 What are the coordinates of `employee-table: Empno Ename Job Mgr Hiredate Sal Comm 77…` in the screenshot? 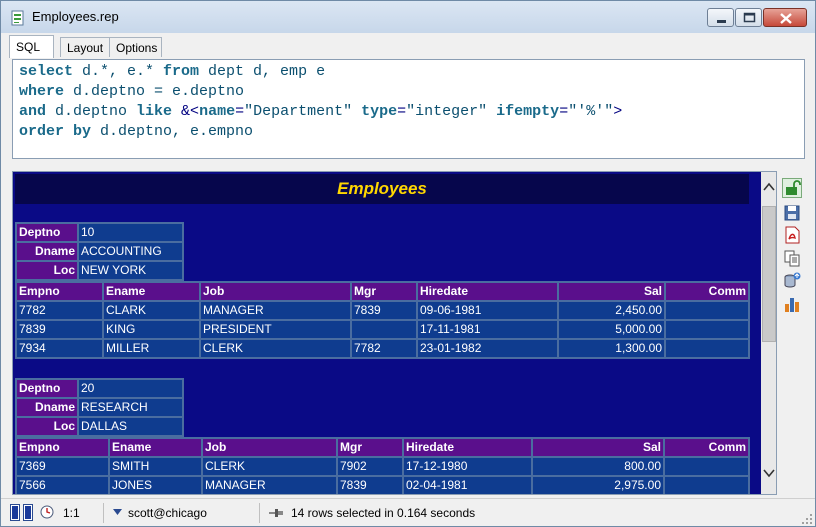 It's located at (382, 320).